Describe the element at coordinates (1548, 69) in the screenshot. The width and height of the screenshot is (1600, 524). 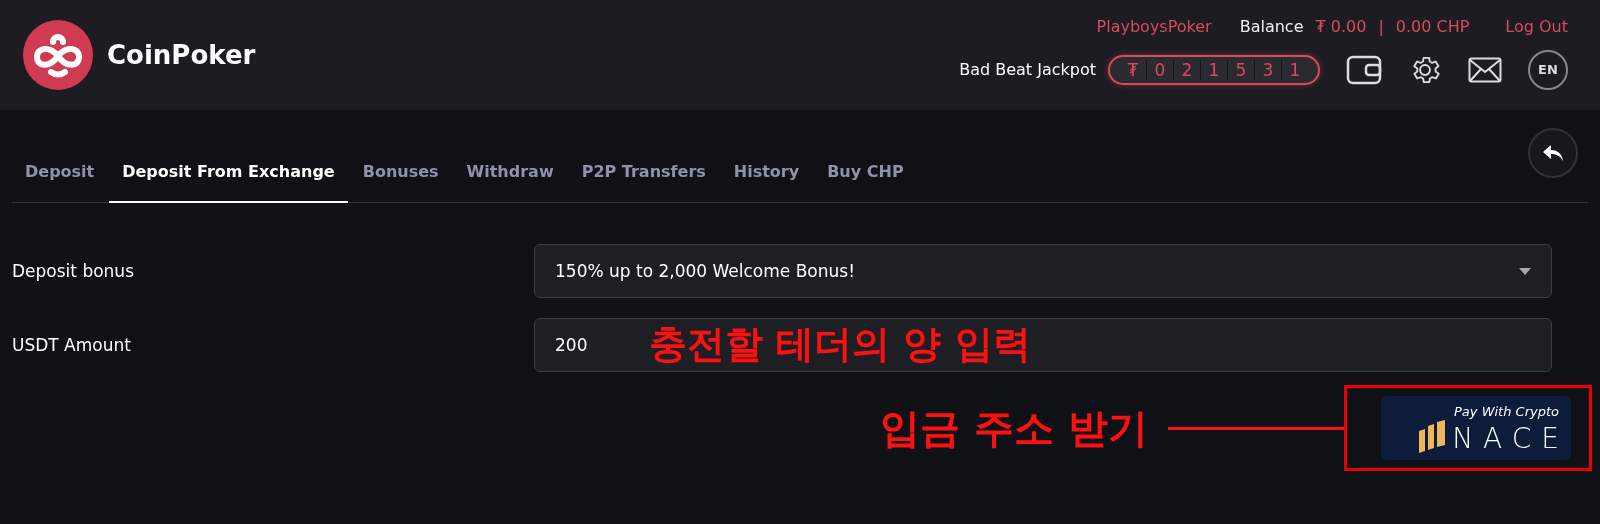
I see `language-button: EN` at that location.